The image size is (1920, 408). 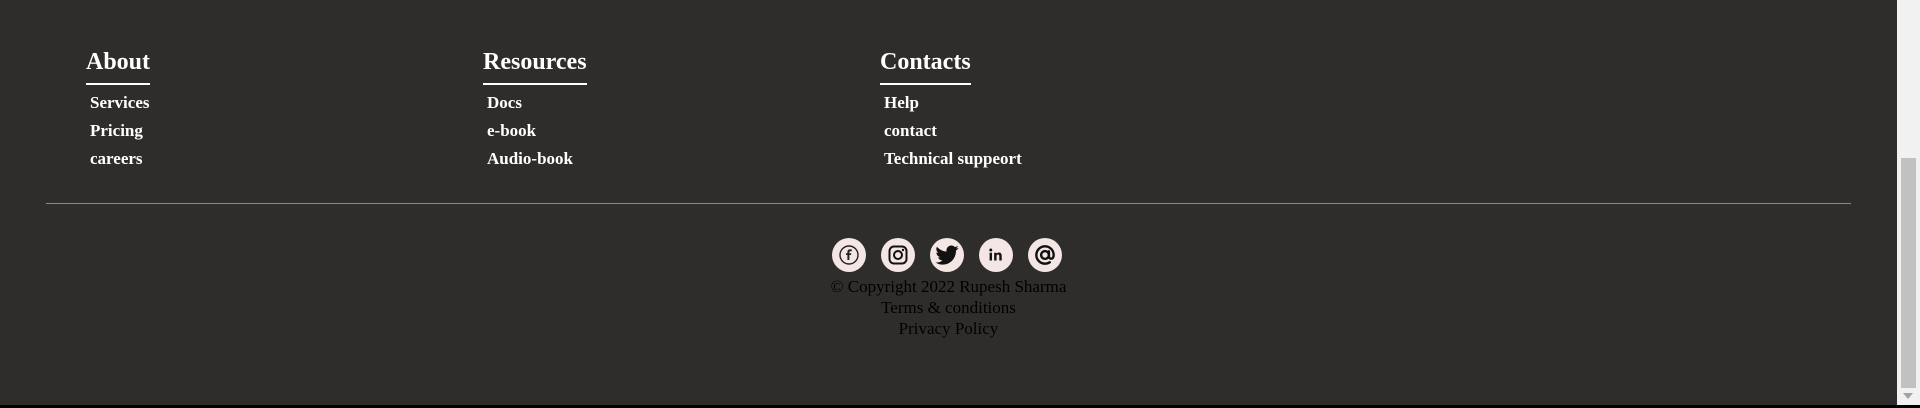 I want to click on footer-column-about: About Services Pricing careers, so click(x=284, y=109).